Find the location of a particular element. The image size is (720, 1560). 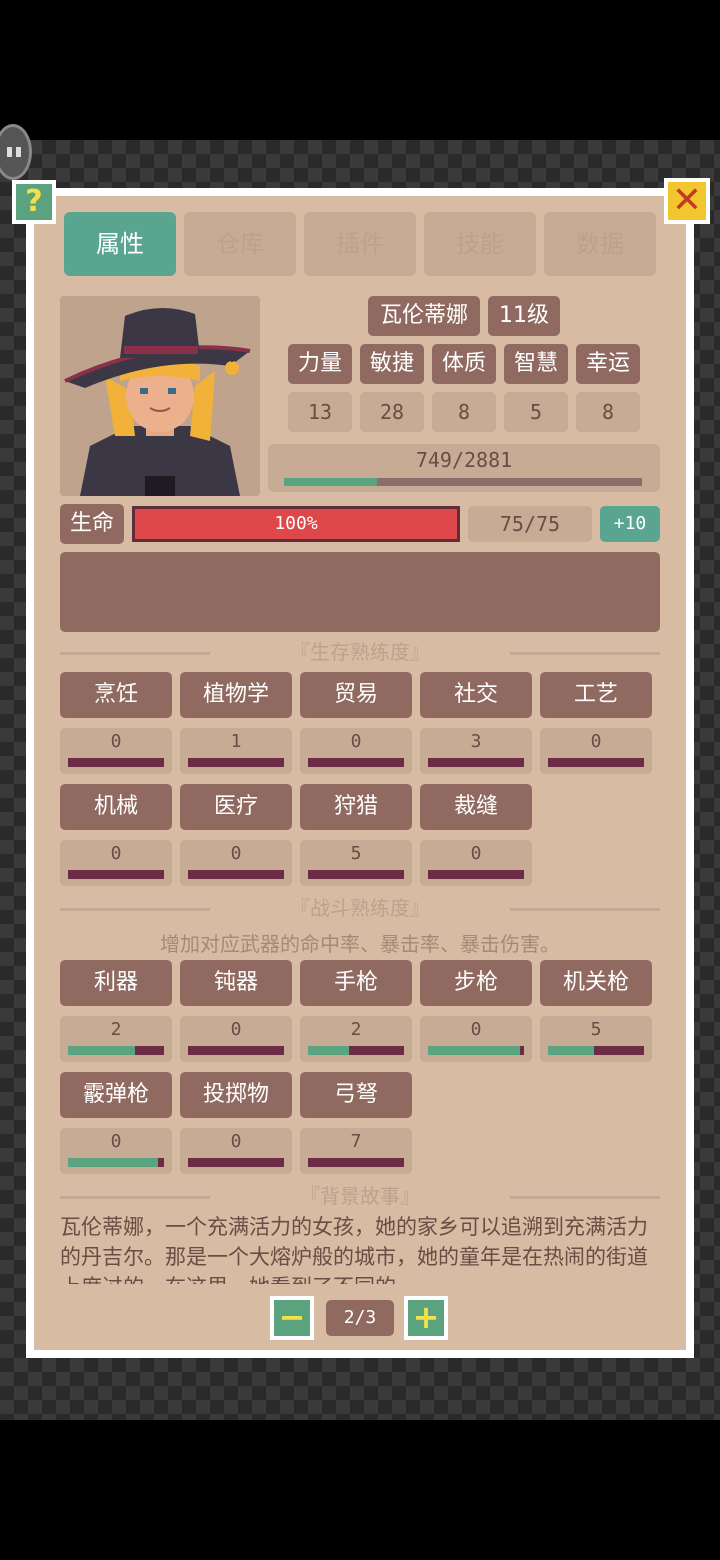

combat-skill-value-box: 7 is located at coordinates (356, 1151).